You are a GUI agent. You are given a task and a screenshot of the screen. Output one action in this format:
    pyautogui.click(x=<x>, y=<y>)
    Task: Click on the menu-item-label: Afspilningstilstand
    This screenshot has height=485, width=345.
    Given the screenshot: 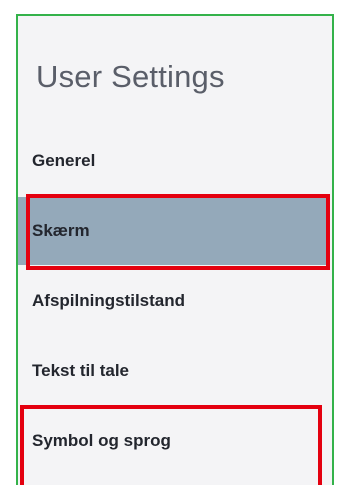 What is the action you would take?
    pyautogui.click(x=108, y=300)
    